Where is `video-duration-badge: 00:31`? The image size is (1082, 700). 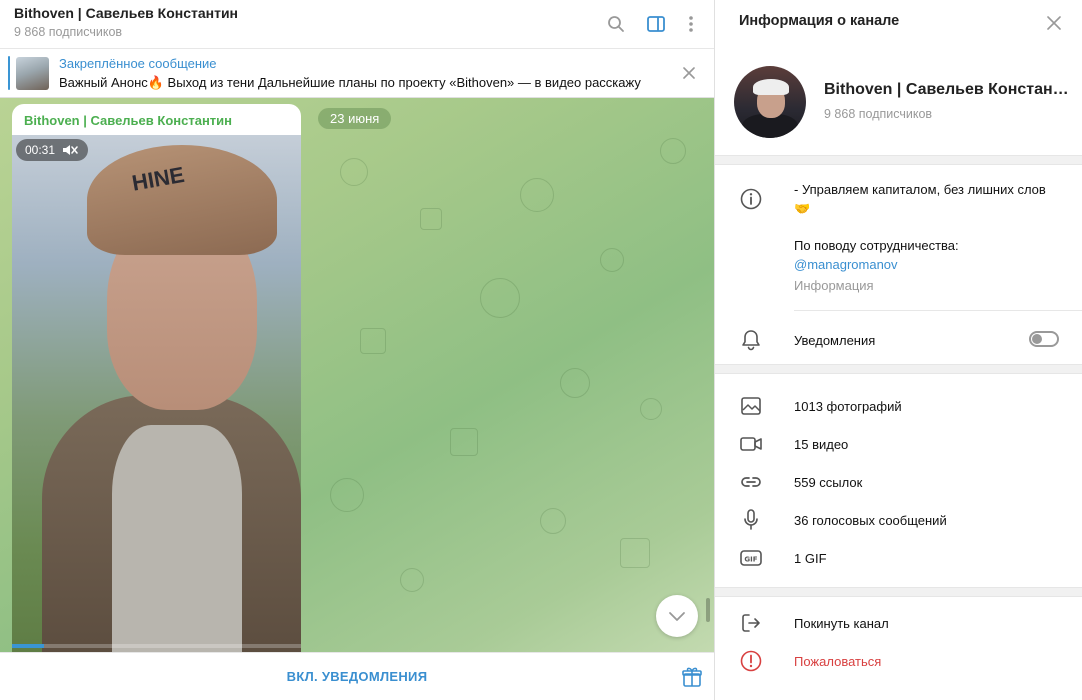 video-duration-badge: 00:31 is located at coordinates (52, 150).